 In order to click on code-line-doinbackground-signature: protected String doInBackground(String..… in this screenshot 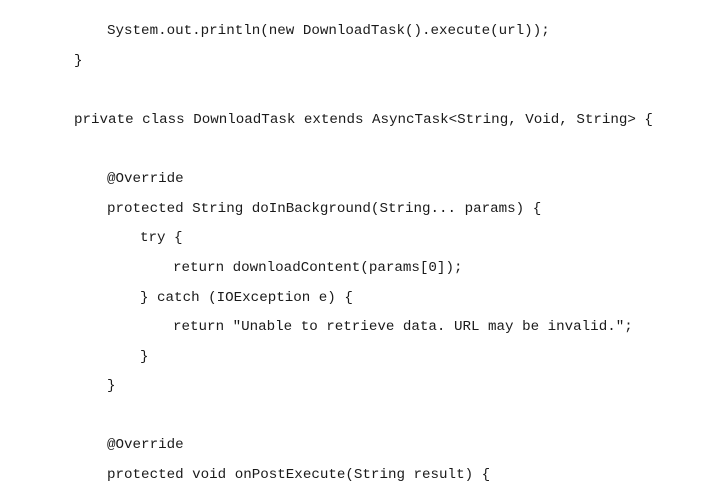, I will do `click(324, 209)`.